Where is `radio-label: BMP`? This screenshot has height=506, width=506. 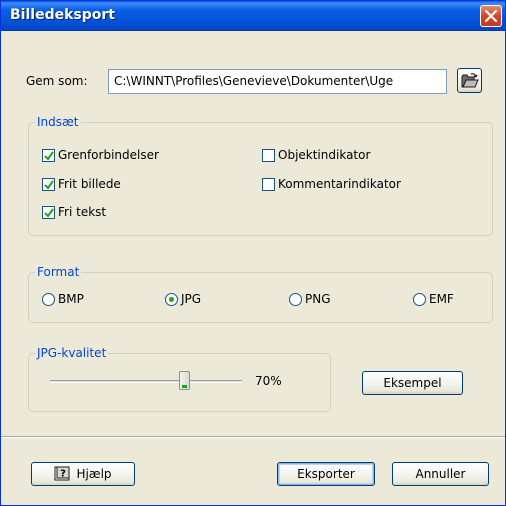
radio-label: BMP is located at coordinates (71, 299).